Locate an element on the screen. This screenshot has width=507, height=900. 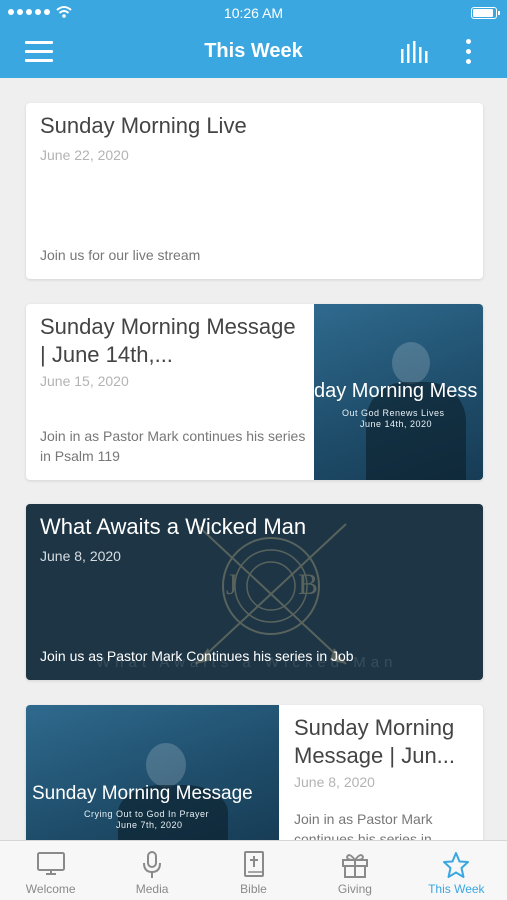
status-time: 10:26 AM is located at coordinates (253, 13).